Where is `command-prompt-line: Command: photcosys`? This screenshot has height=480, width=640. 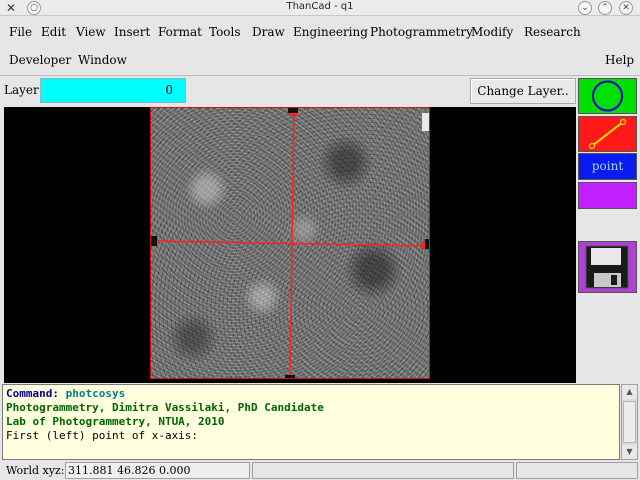
command-prompt-line: Command: photcosys is located at coordinates (311, 394).